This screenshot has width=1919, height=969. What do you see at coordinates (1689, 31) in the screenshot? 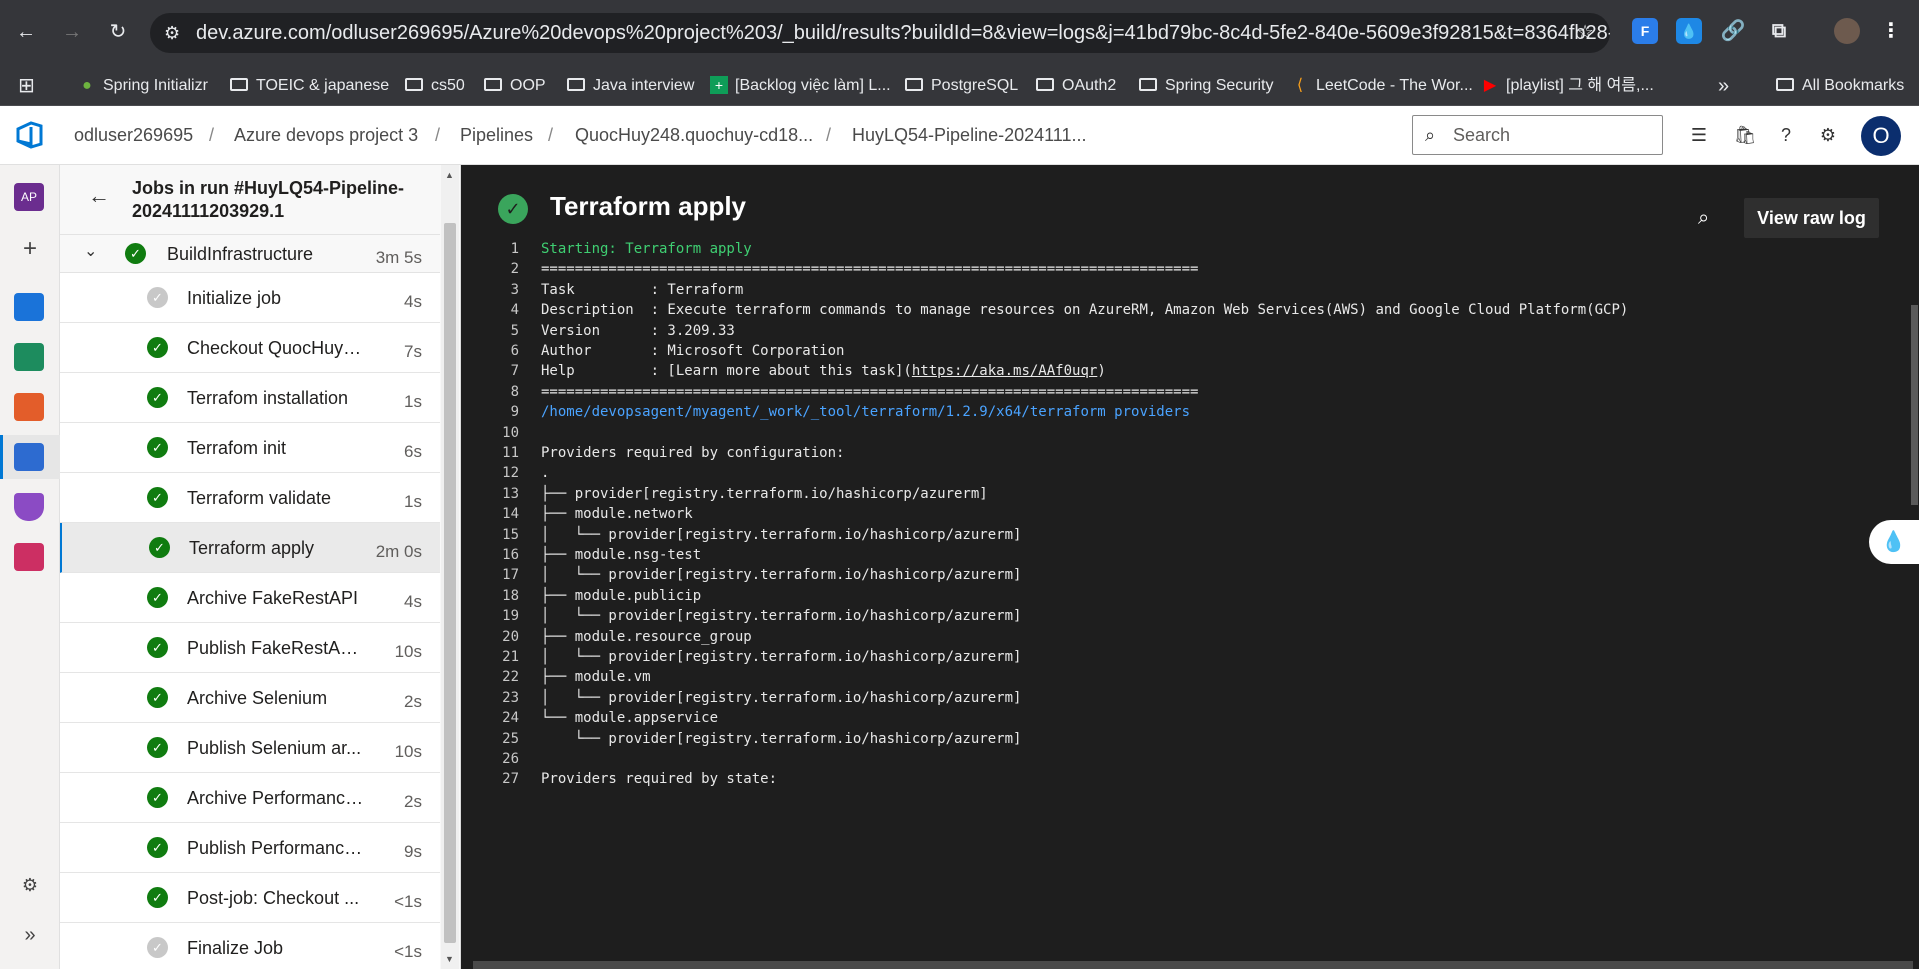
I see `extension-droplet-icon: 💧` at bounding box center [1689, 31].